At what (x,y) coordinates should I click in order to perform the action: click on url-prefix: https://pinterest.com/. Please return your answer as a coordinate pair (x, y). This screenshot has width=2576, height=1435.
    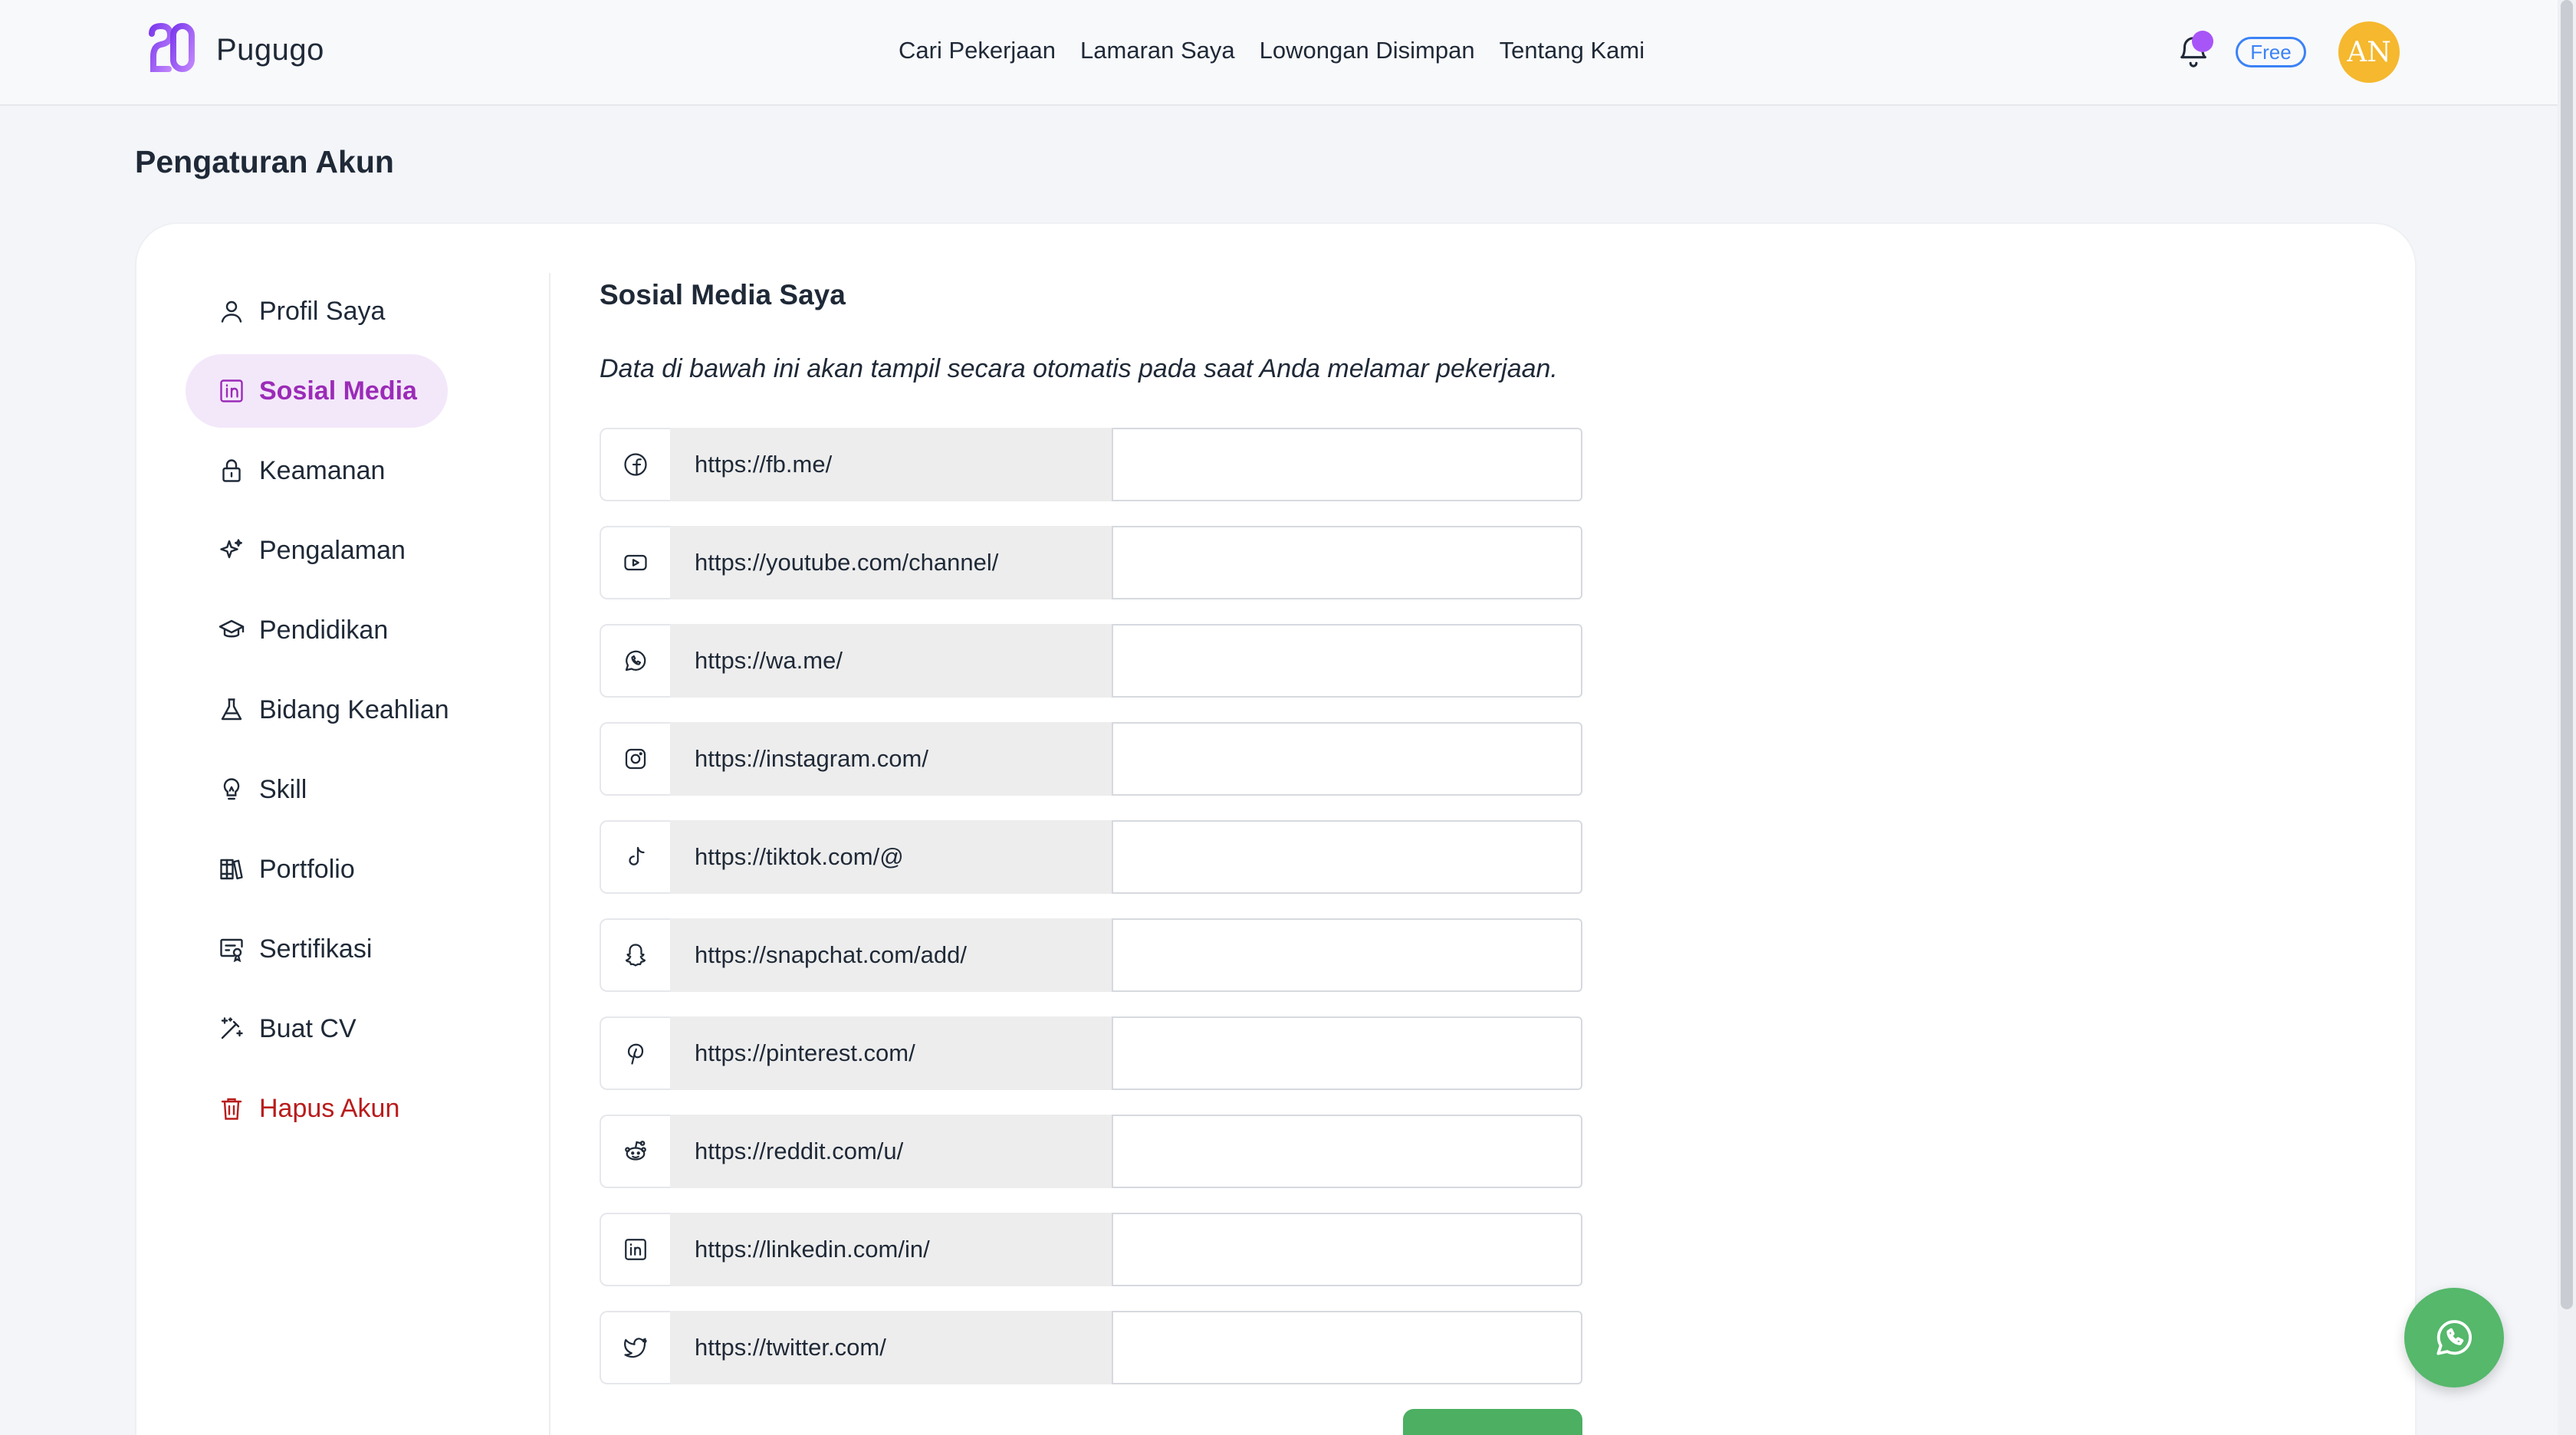
    Looking at the image, I should click on (891, 1053).